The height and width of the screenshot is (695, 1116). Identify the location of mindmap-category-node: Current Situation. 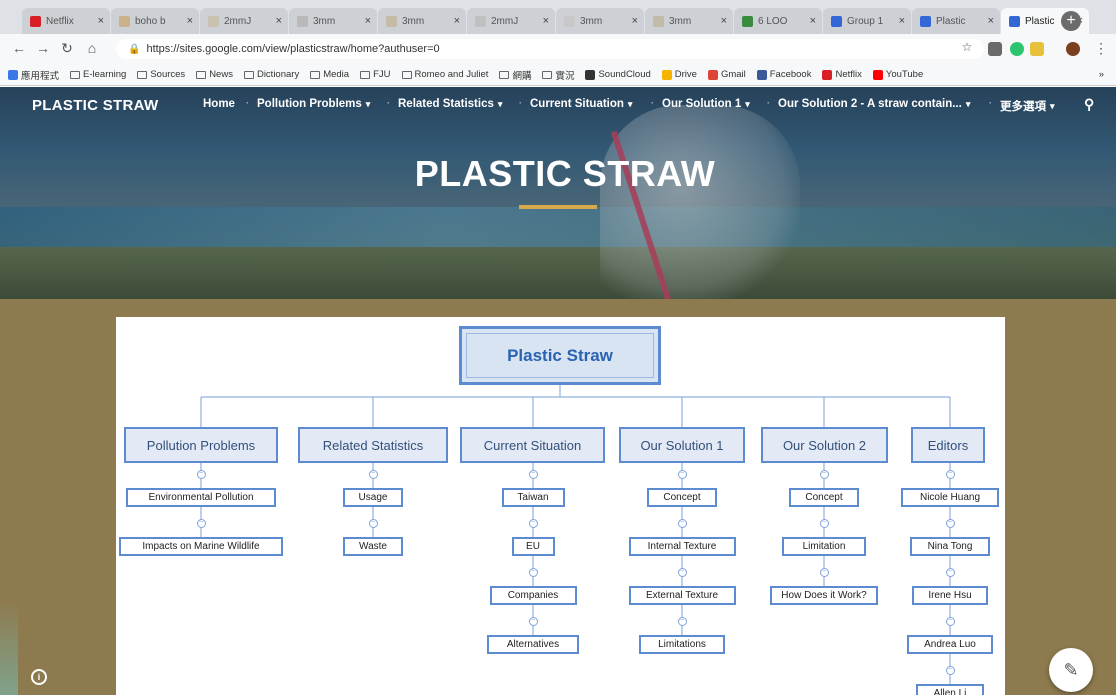
(532, 445).